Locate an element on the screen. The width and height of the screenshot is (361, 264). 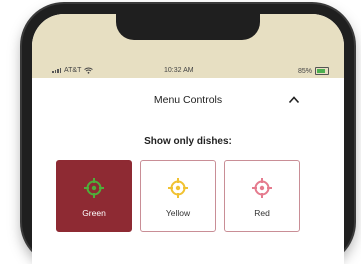
phone-notch is located at coordinates (188, 27).